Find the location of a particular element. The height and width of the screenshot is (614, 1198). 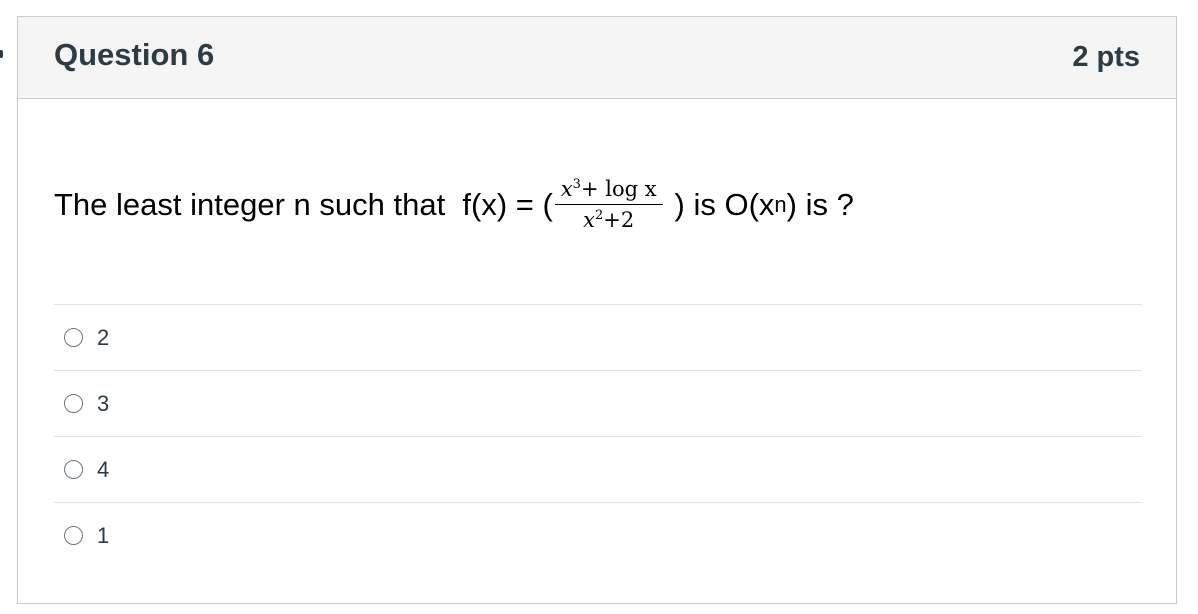

denominator-rest: +2 is located at coordinates (619, 220).